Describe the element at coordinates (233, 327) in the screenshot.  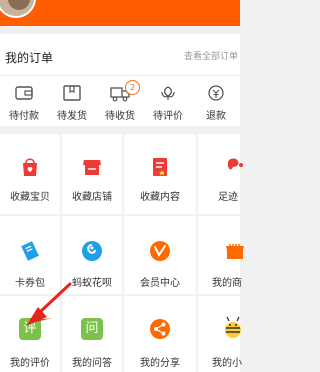
I see `bee-icon` at that location.